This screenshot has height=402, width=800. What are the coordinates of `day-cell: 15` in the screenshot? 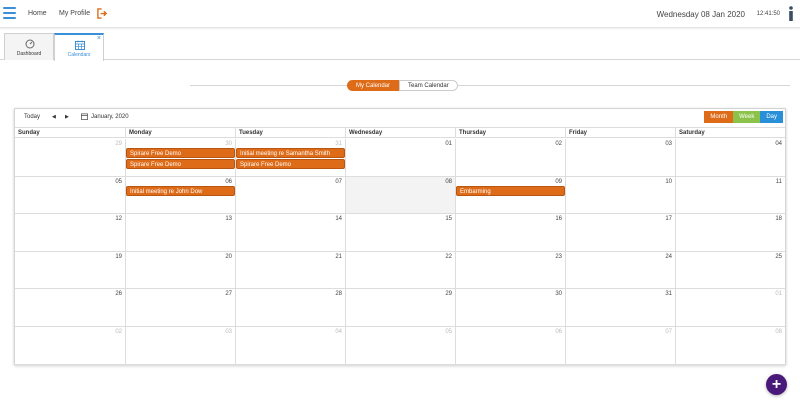 It's located at (400, 233).